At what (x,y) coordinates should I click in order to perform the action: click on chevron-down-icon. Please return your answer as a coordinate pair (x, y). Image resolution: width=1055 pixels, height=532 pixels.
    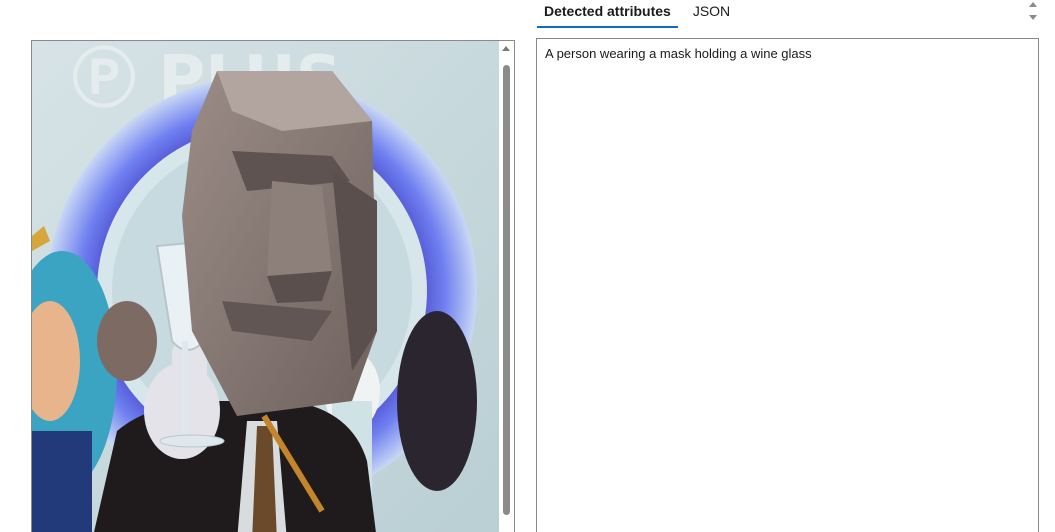
    Looking at the image, I should click on (1033, 17).